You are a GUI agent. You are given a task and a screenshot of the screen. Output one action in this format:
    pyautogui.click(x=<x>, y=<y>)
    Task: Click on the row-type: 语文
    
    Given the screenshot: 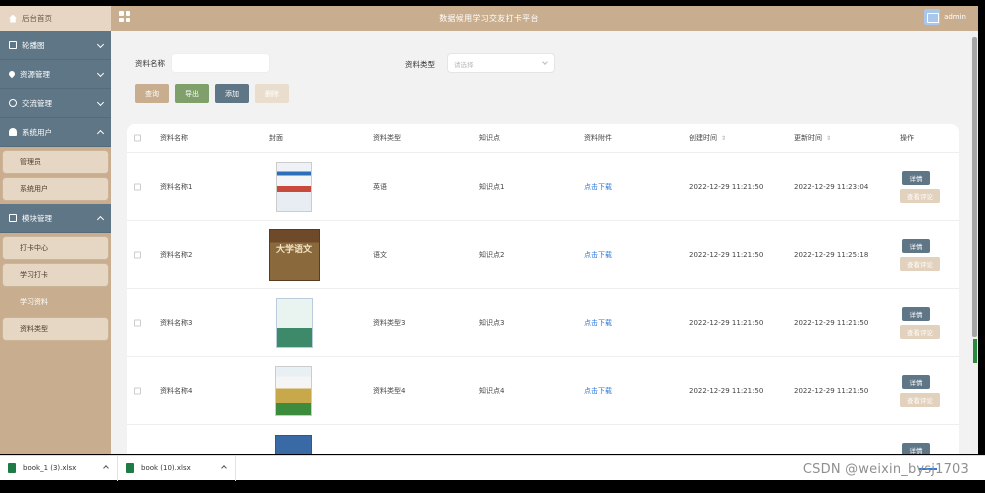 What is the action you would take?
    pyautogui.click(x=380, y=254)
    